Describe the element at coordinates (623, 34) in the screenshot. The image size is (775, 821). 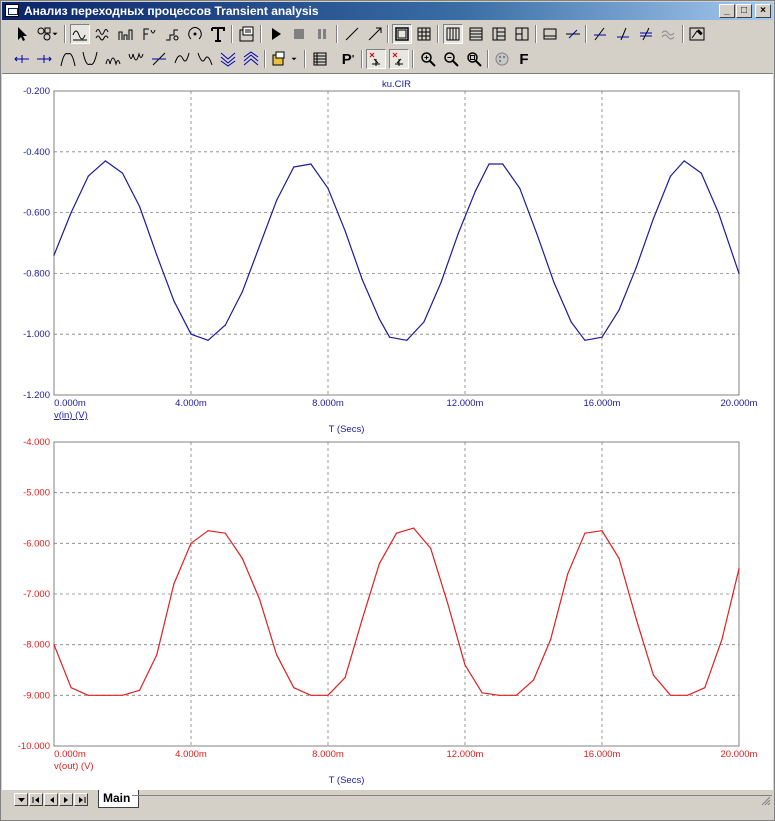
I see `probe-2-button` at that location.